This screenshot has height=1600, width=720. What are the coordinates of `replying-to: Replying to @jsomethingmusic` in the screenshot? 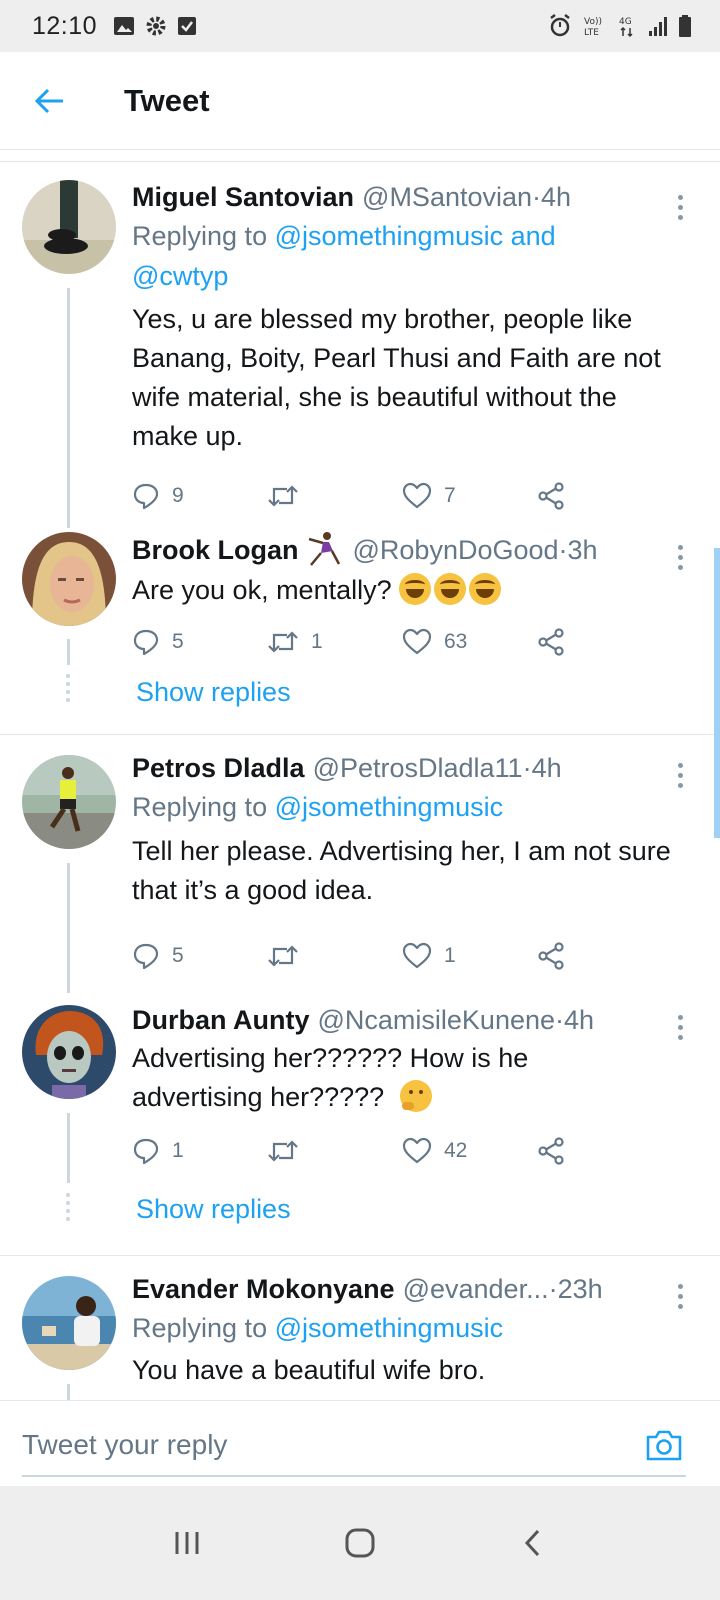 It's located at (402, 1328).